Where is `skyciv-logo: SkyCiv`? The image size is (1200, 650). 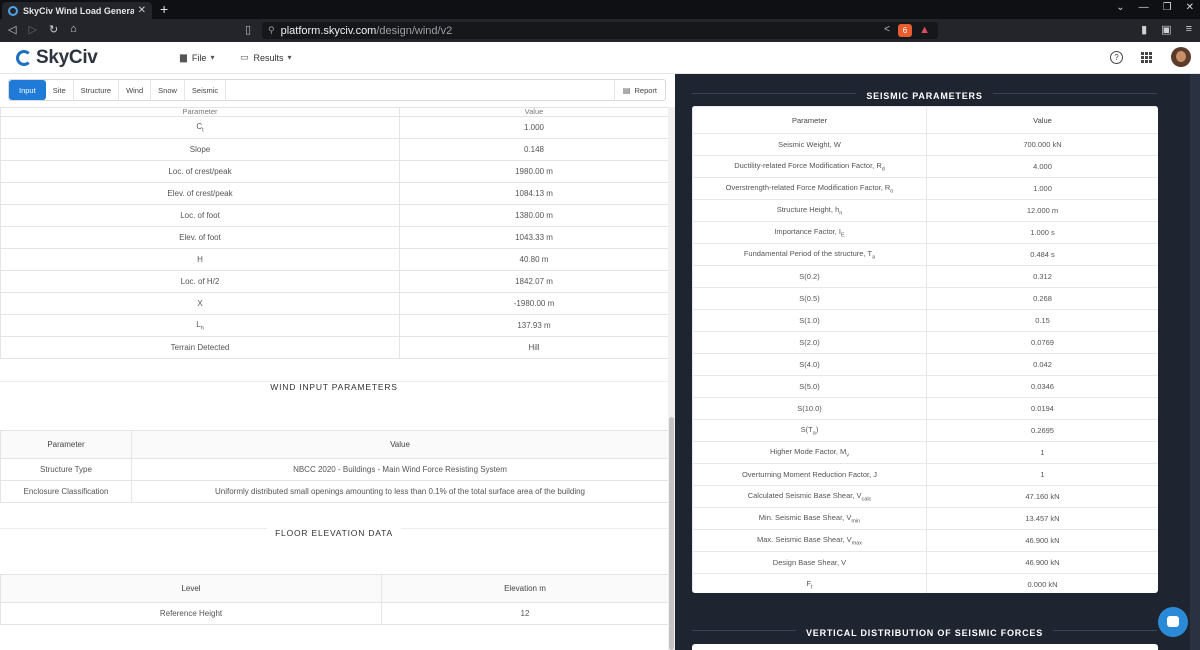
skyciv-logo: SkyCiv is located at coordinates (57, 58).